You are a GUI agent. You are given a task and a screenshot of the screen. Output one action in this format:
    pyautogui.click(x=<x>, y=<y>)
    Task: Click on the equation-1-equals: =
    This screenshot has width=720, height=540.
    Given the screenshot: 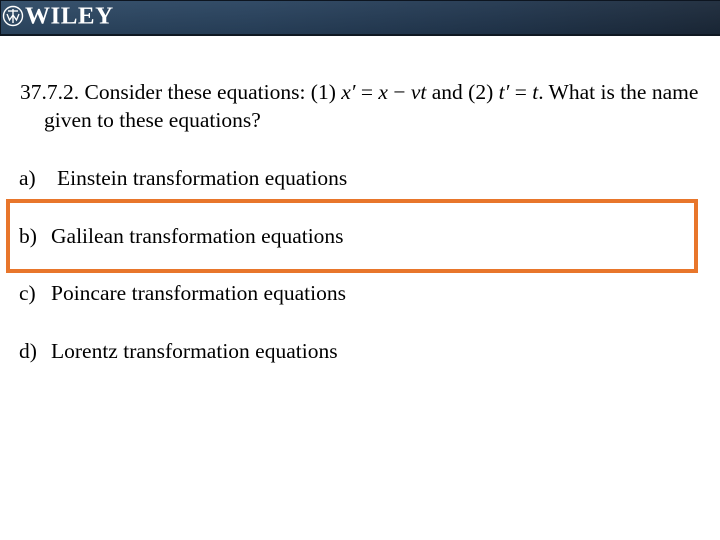 What is the action you would take?
    pyautogui.click(x=367, y=92)
    